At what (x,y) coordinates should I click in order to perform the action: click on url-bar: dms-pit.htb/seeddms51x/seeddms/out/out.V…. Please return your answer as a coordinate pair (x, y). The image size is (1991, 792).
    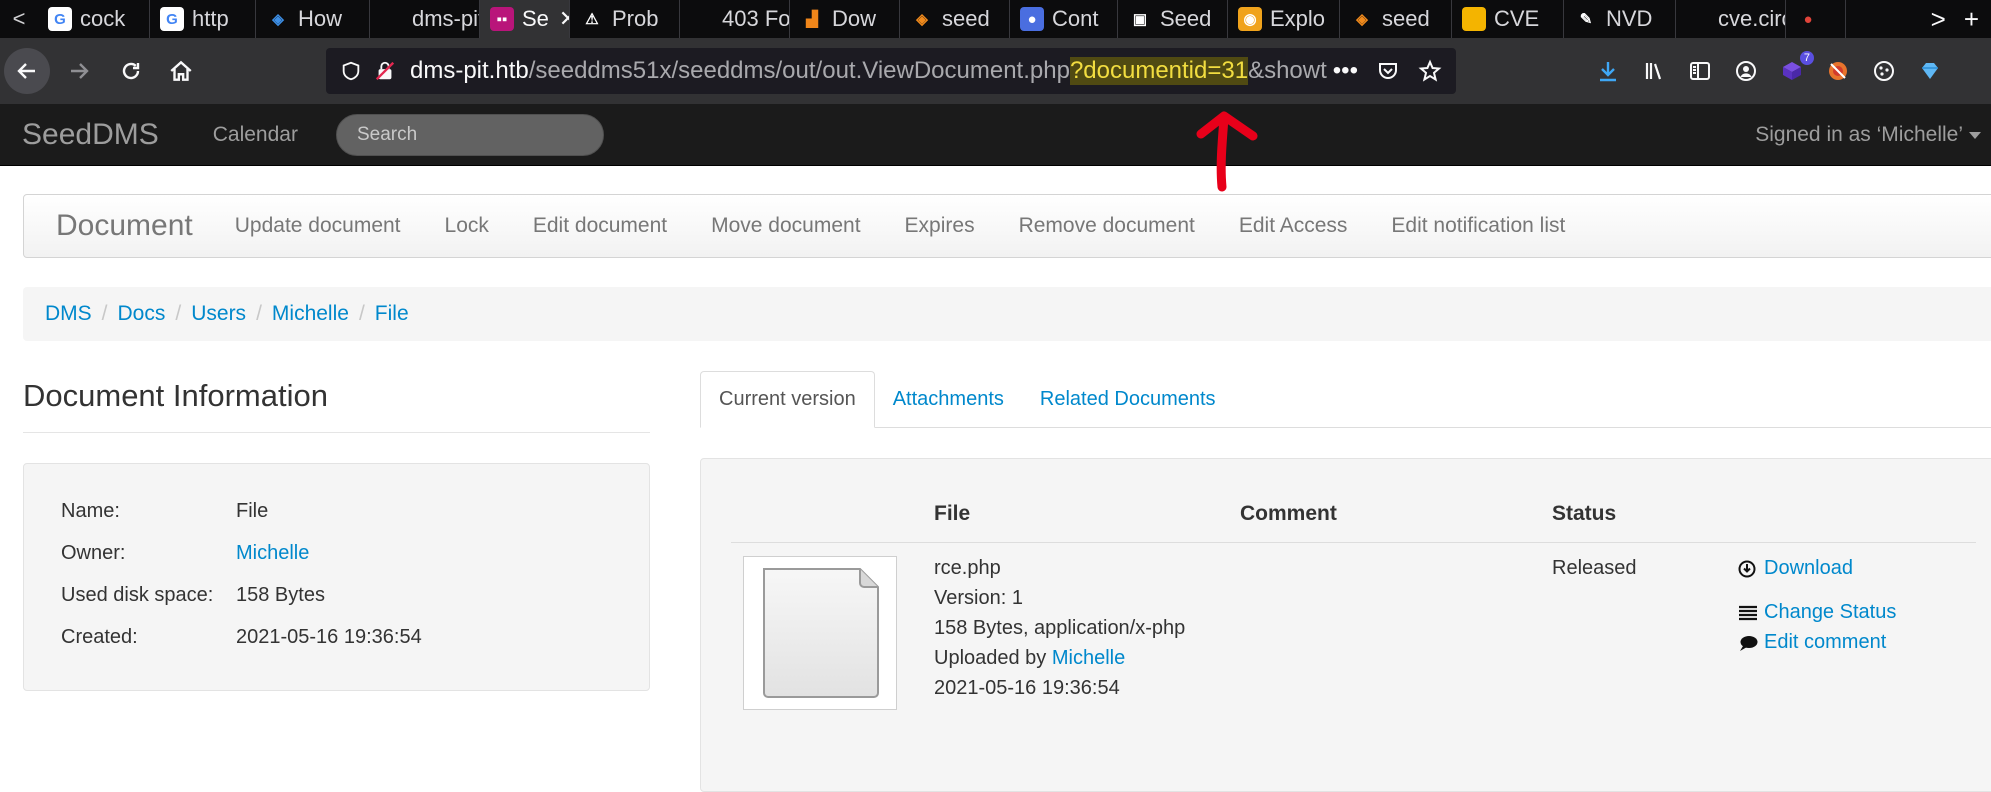
    Looking at the image, I should click on (891, 71).